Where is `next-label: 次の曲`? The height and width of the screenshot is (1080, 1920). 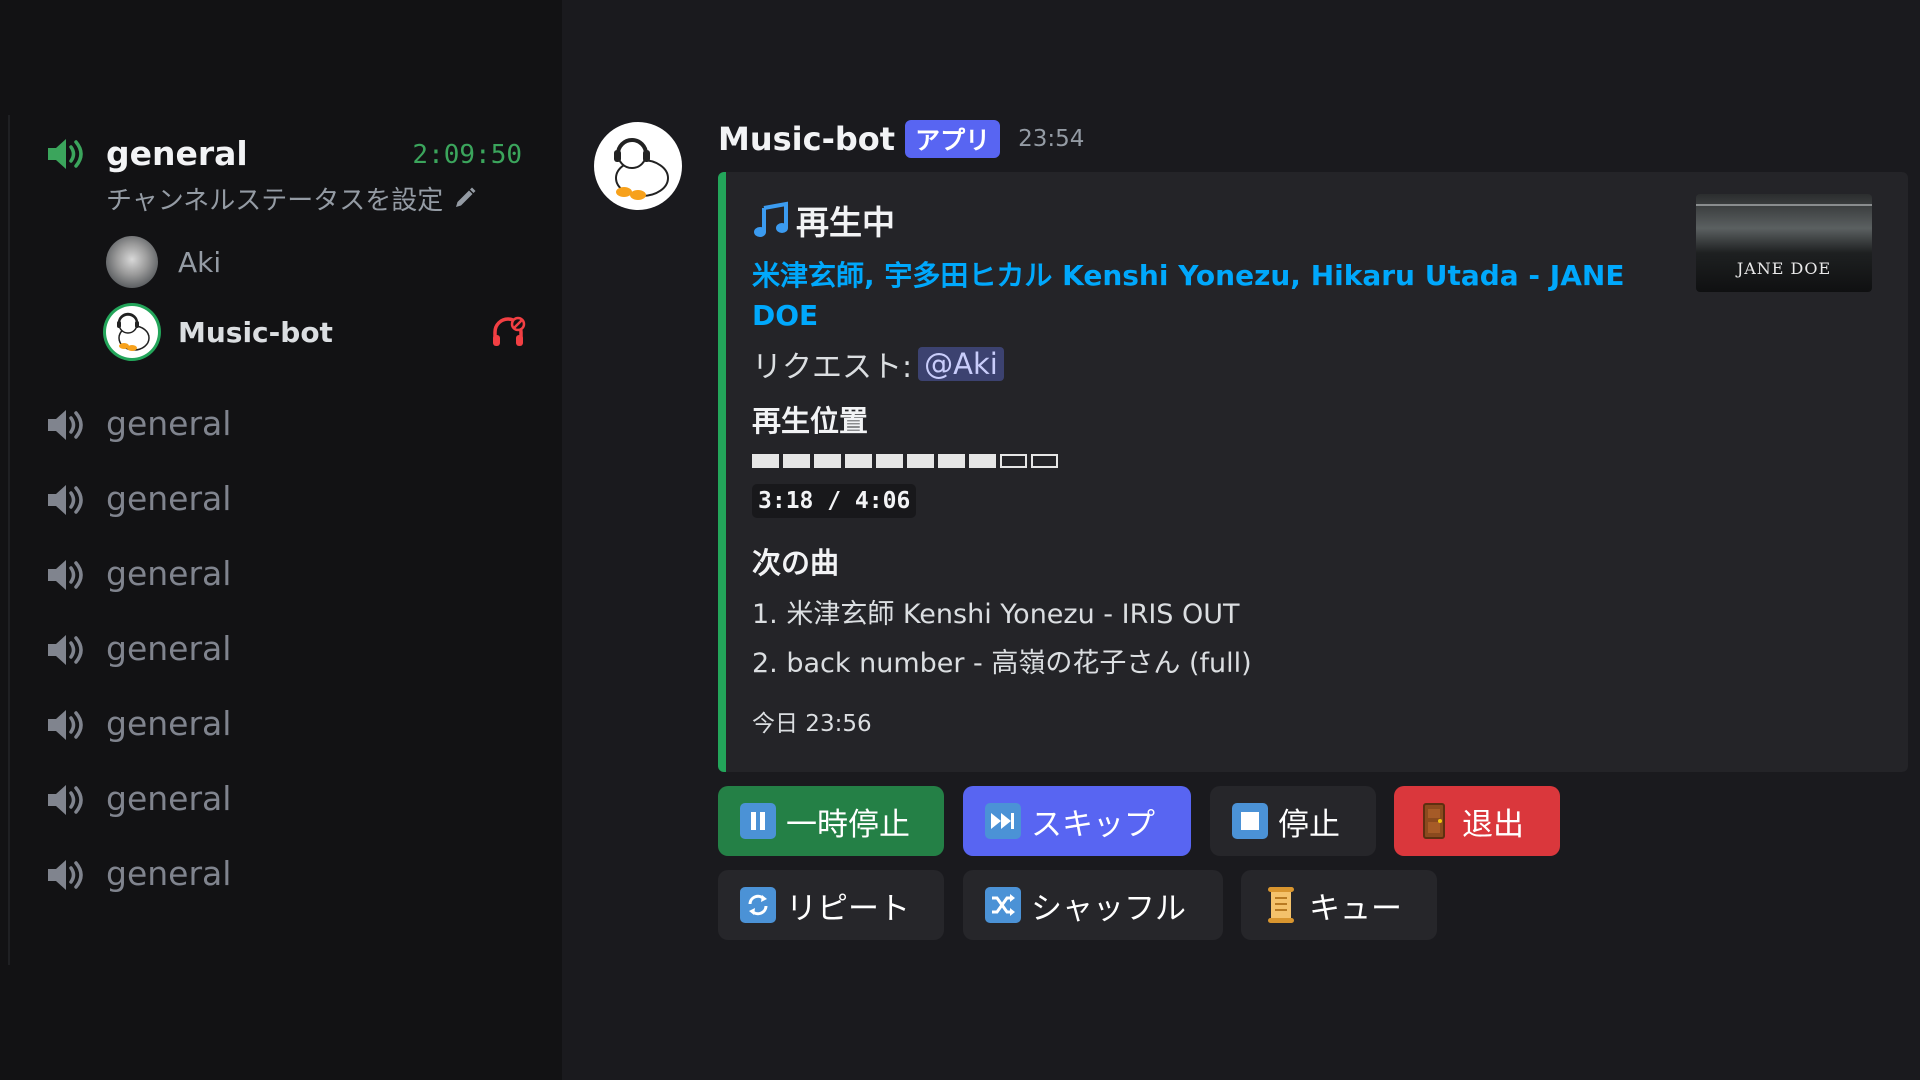
next-label: 次の曲 is located at coordinates (796, 563).